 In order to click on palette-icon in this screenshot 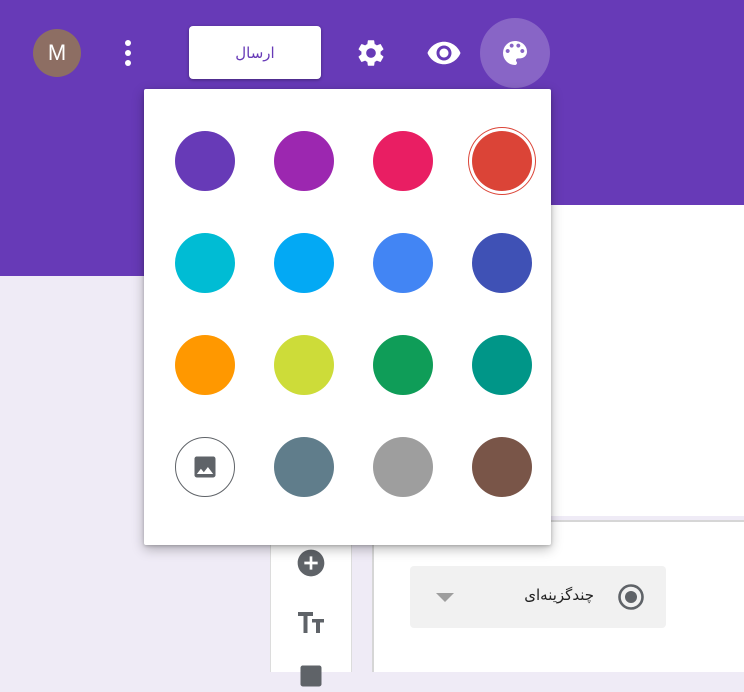, I will do `click(515, 53)`.